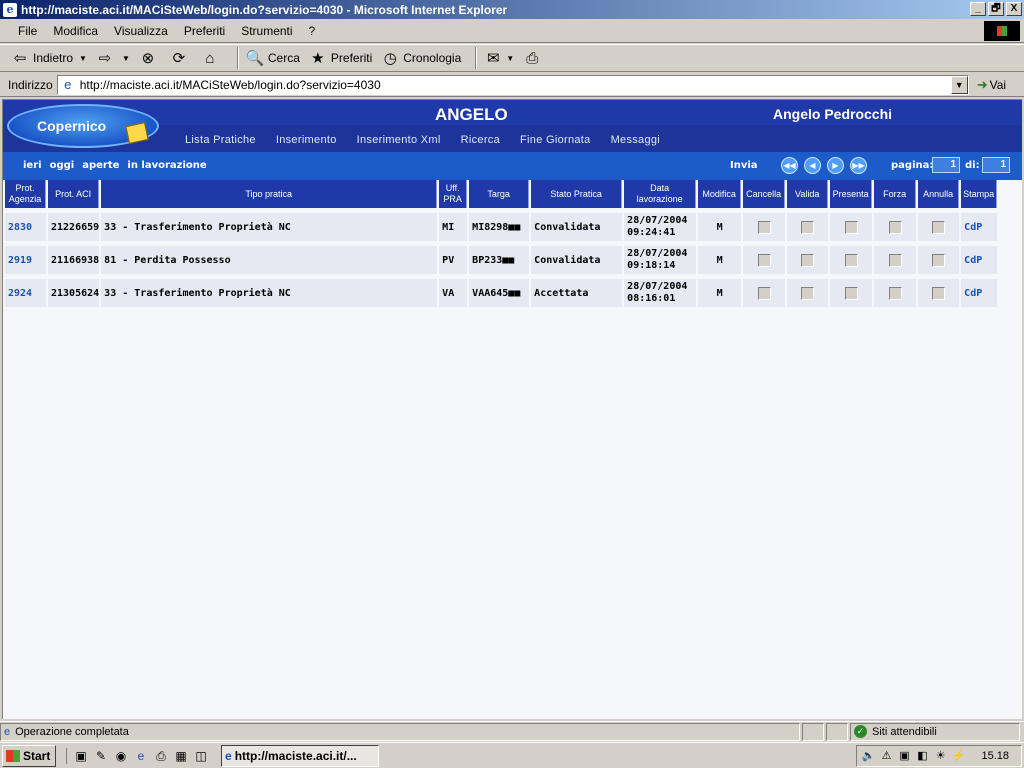 The height and width of the screenshot is (768, 1024). Describe the element at coordinates (812, 165) in the screenshot. I see `prev-page-icon: ◀` at that location.